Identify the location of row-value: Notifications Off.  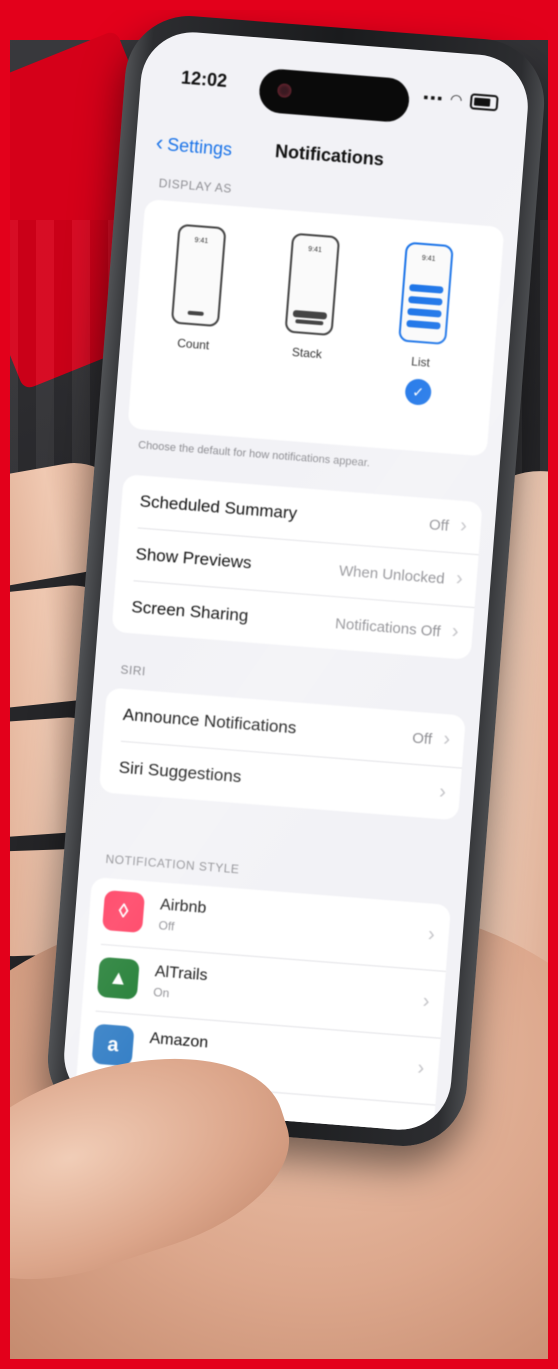
(388, 628).